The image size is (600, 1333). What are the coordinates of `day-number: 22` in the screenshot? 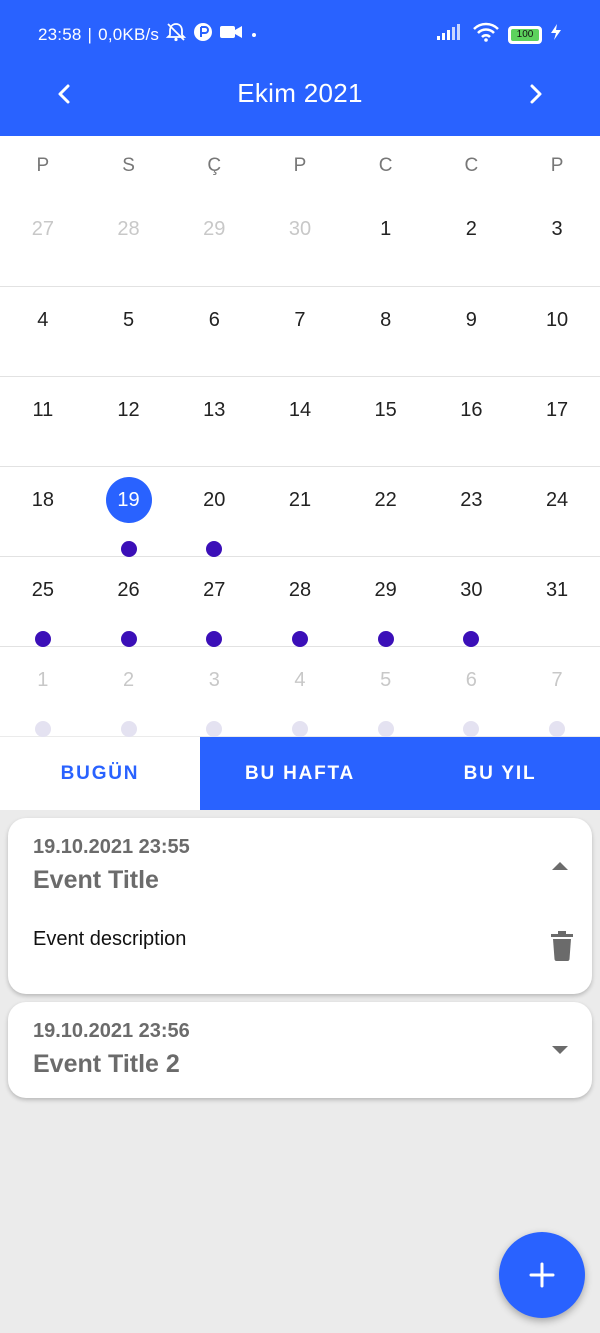 It's located at (385, 500).